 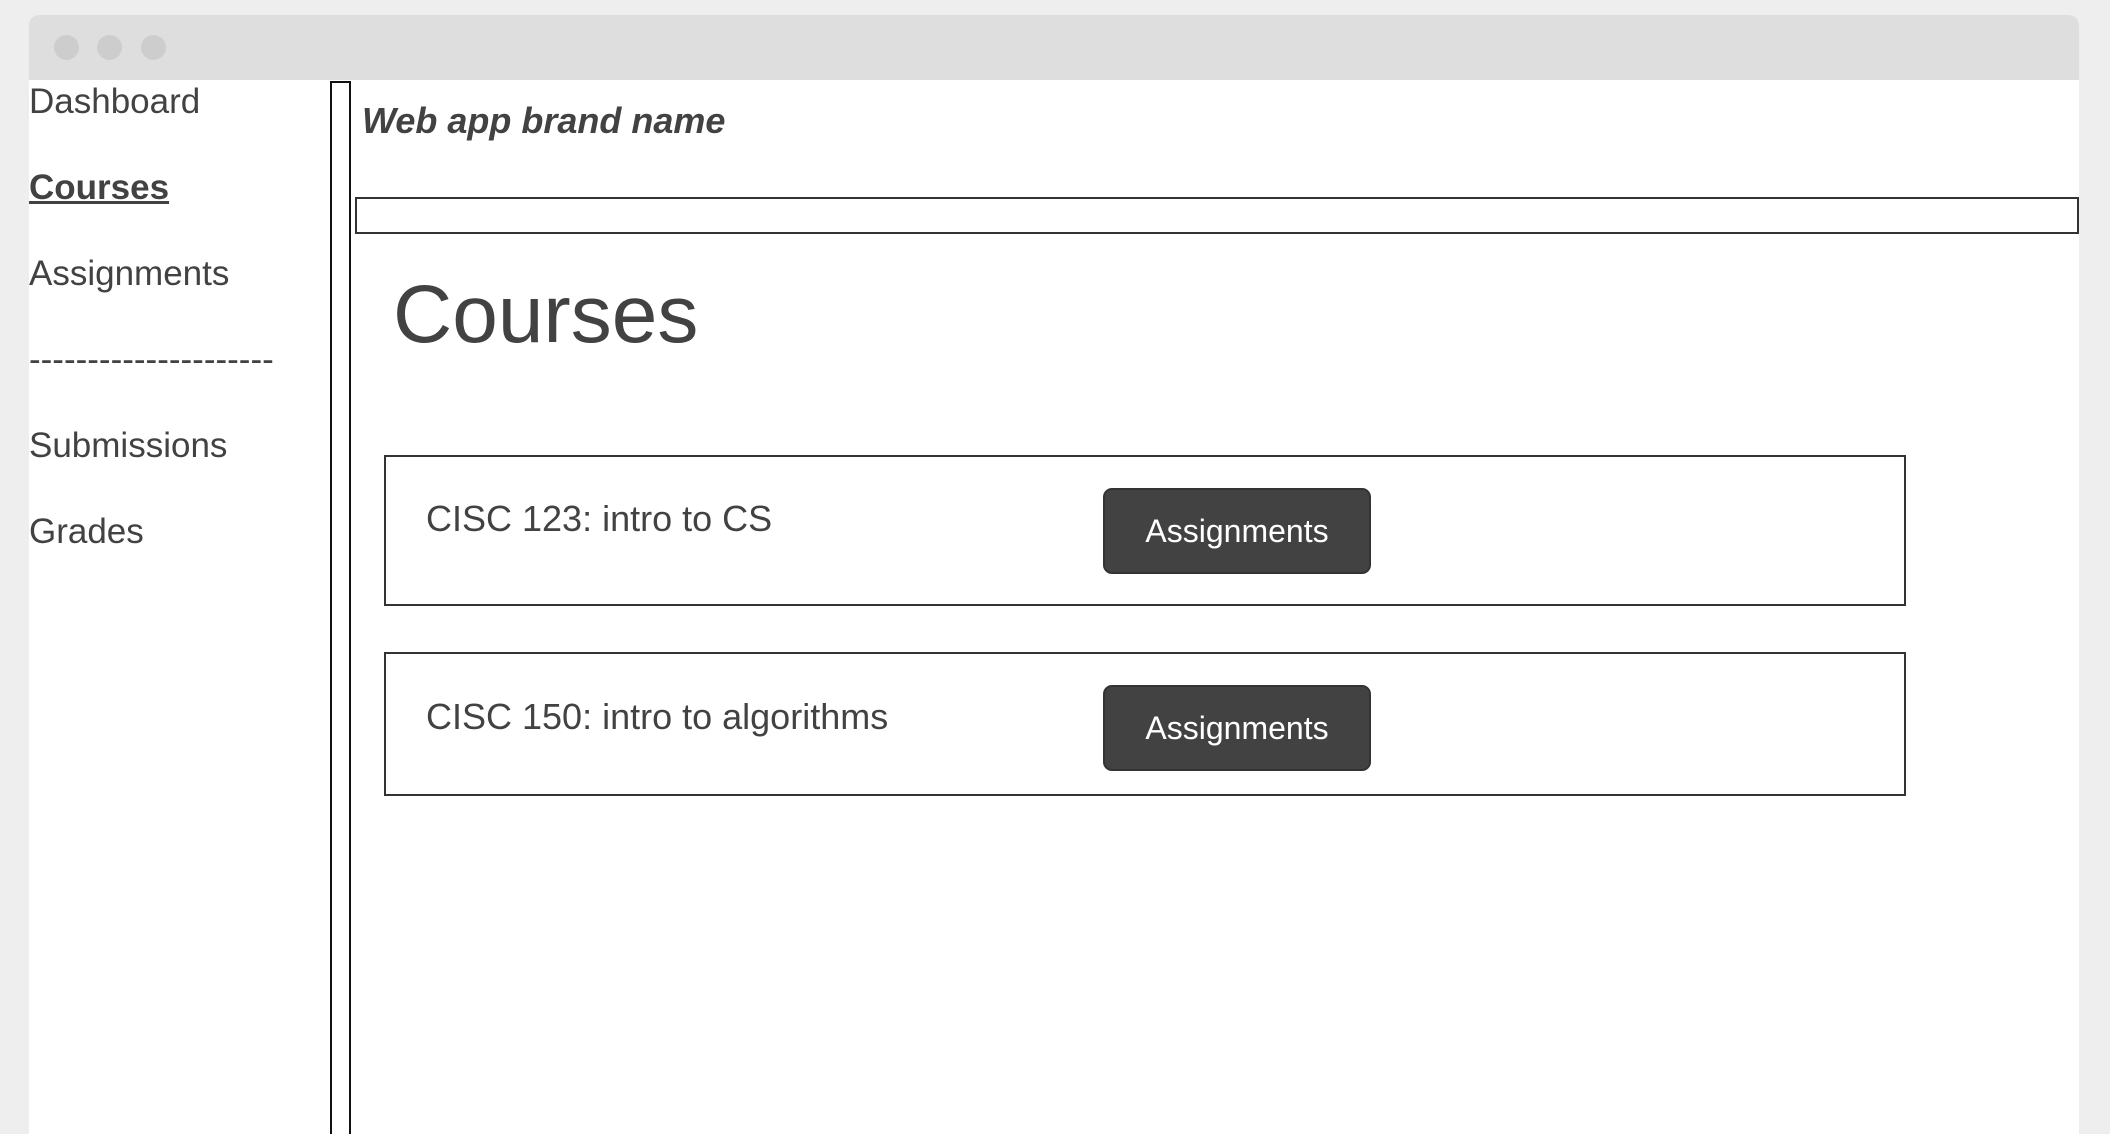 What do you see at coordinates (657, 716) in the screenshot?
I see `course-name: CISC 150: intro to algorithms` at bounding box center [657, 716].